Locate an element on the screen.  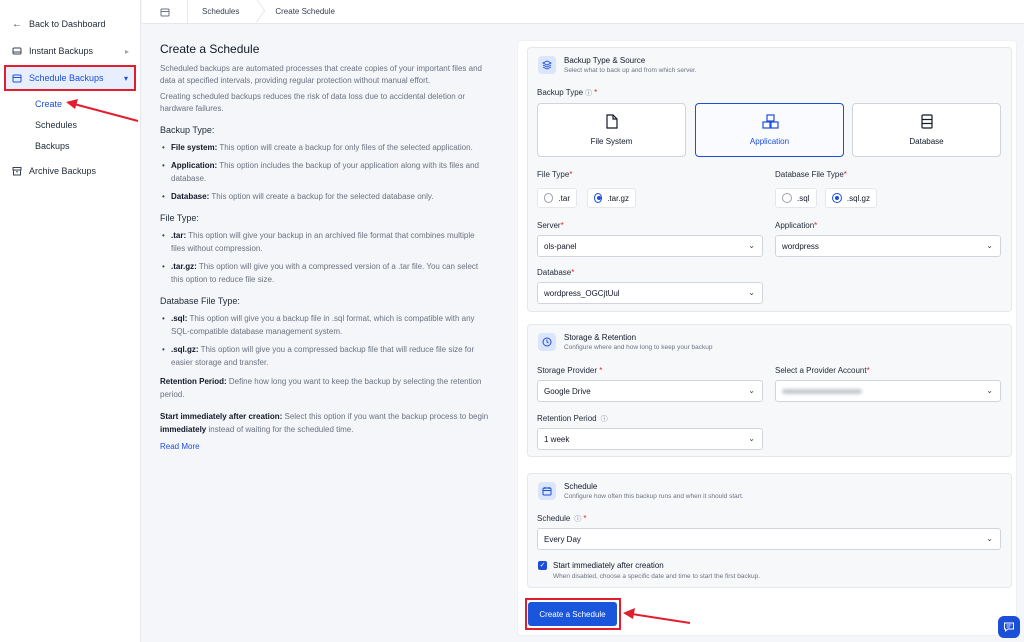
type-database: Database is located at coordinates (926, 130).